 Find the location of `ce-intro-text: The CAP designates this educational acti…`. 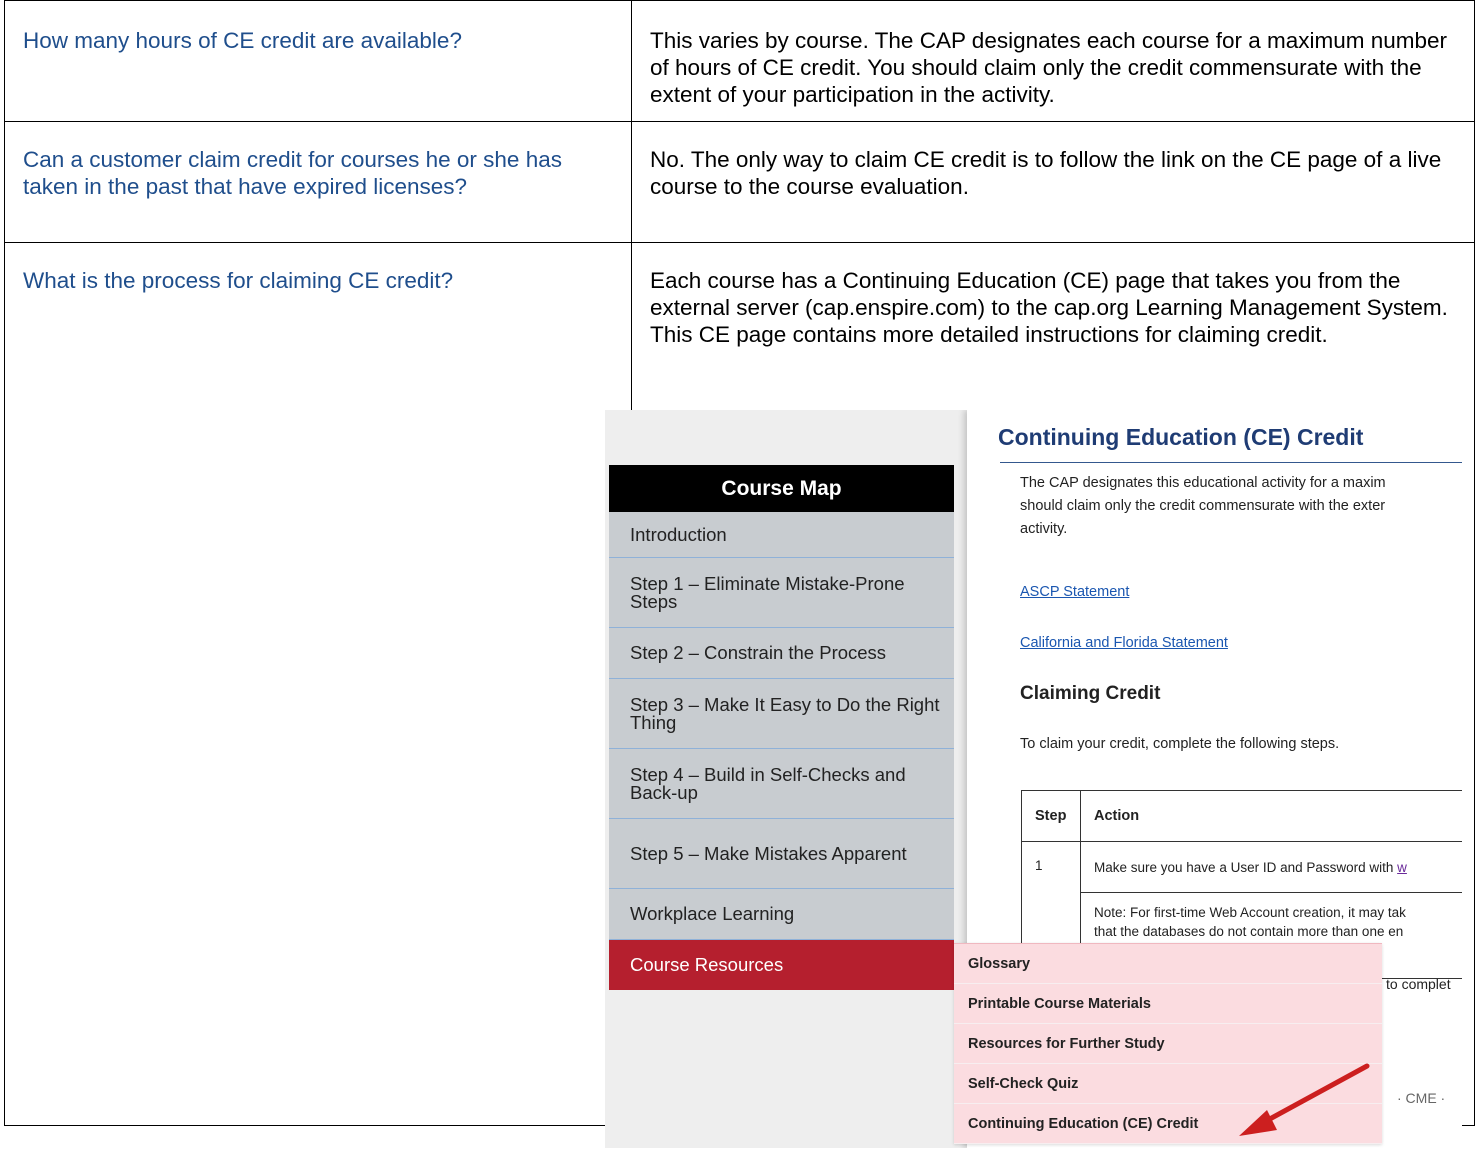

ce-intro-text: The CAP designates this educational acti… is located at coordinates (1241, 506).